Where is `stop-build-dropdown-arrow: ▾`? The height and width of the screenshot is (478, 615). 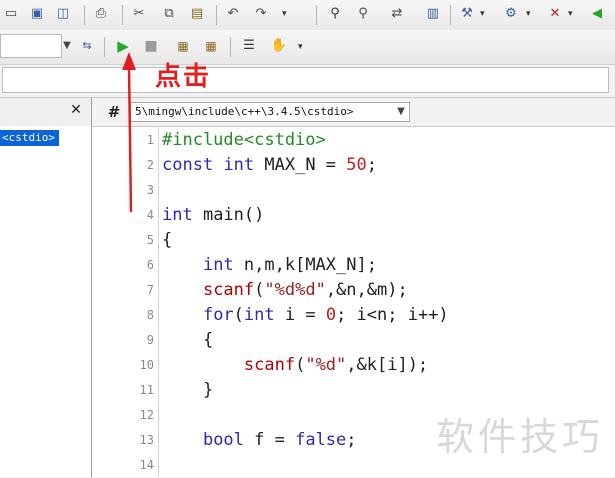 stop-build-dropdown-arrow: ▾ is located at coordinates (570, 14).